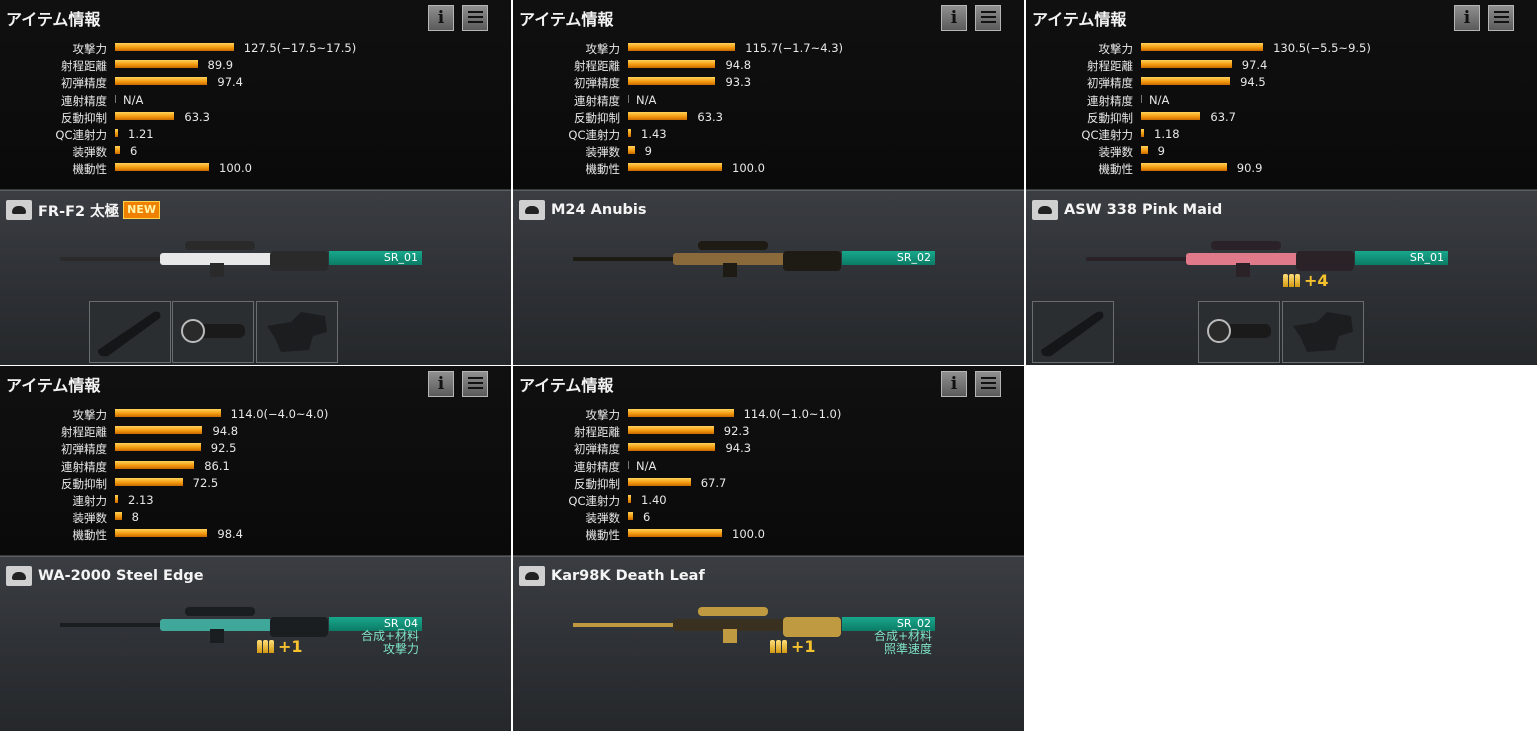  What do you see at coordinates (768, 134) in the screenshot?
I see `stat-row: QC連射力 1.43` at bounding box center [768, 134].